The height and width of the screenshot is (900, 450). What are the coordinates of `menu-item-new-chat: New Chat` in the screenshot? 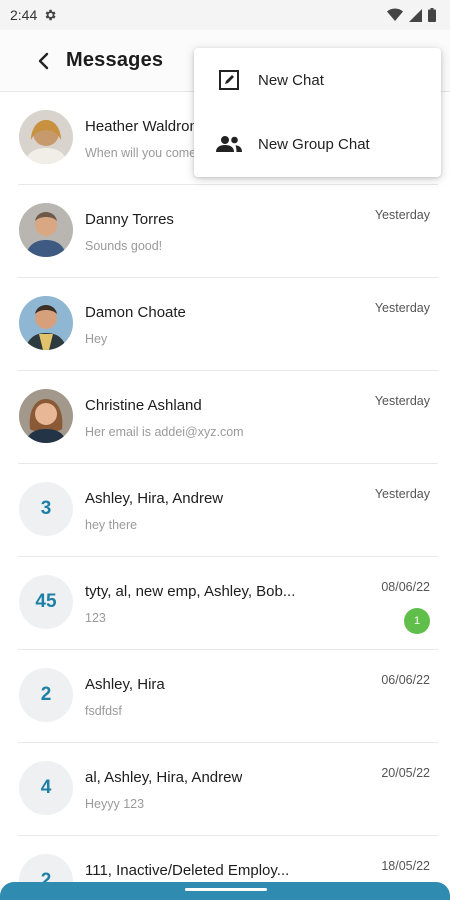 It's located at (317, 80).